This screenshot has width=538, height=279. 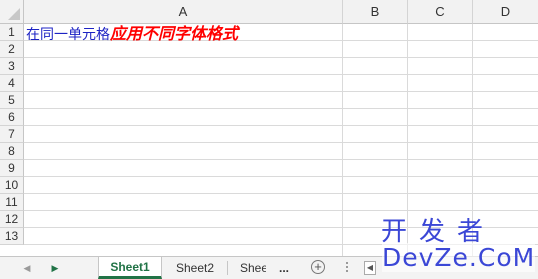 What do you see at coordinates (12, 236) in the screenshot?
I see `row-header-13: 13` at bounding box center [12, 236].